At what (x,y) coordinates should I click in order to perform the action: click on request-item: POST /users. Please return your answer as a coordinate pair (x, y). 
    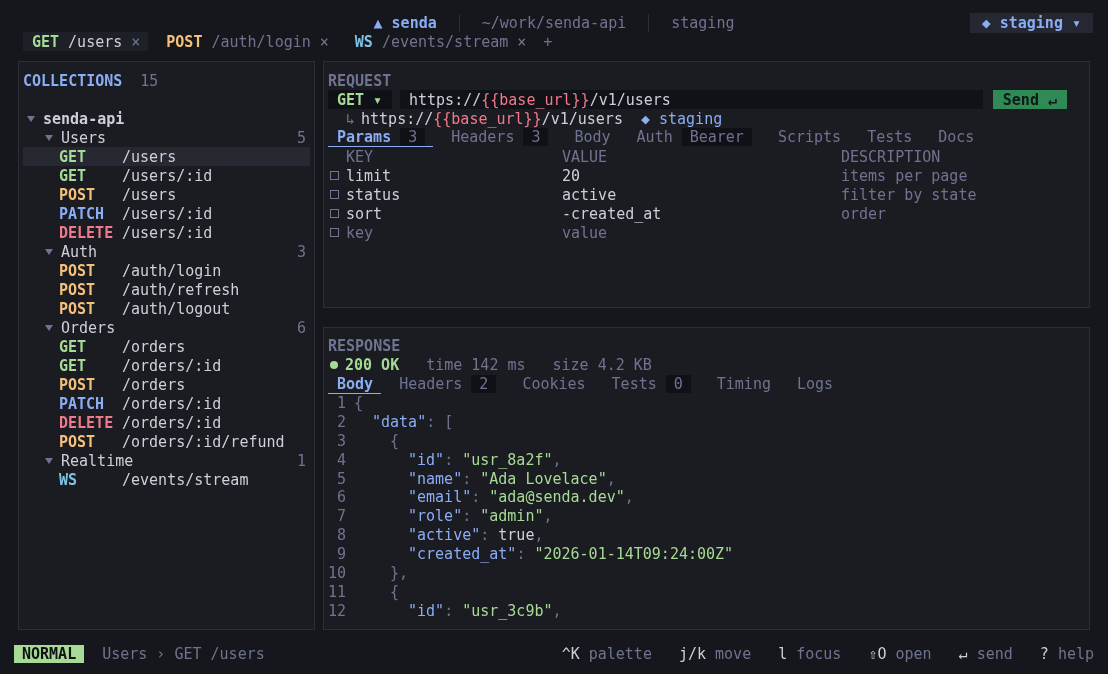
    Looking at the image, I should click on (166, 194).